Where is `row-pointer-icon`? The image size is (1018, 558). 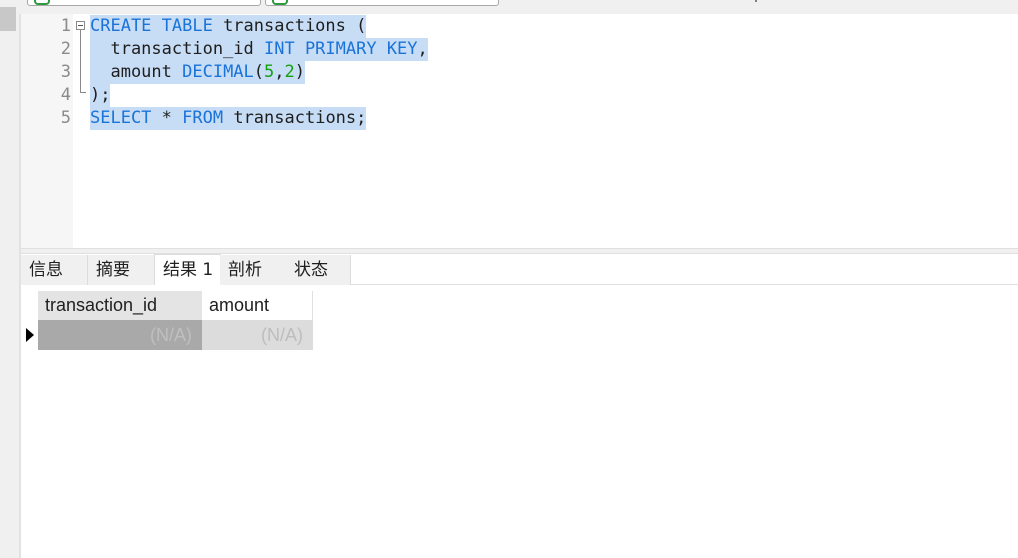 row-pointer-icon is located at coordinates (30, 335).